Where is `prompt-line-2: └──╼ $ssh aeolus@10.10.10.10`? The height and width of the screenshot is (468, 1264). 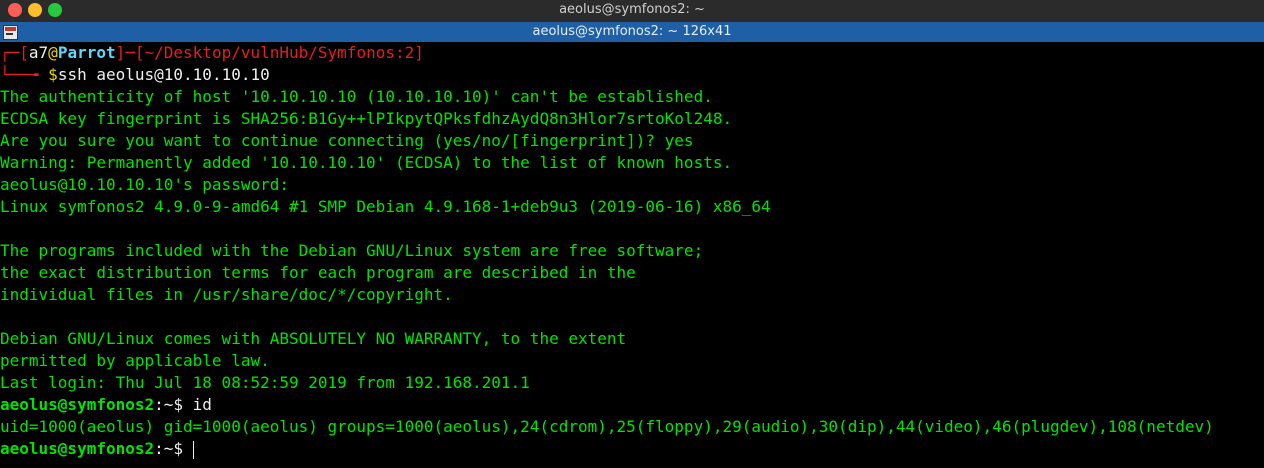 prompt-line-2: └──╼ $ssh aeolus@10.10.10.10 is located at coordinates (135, 74).